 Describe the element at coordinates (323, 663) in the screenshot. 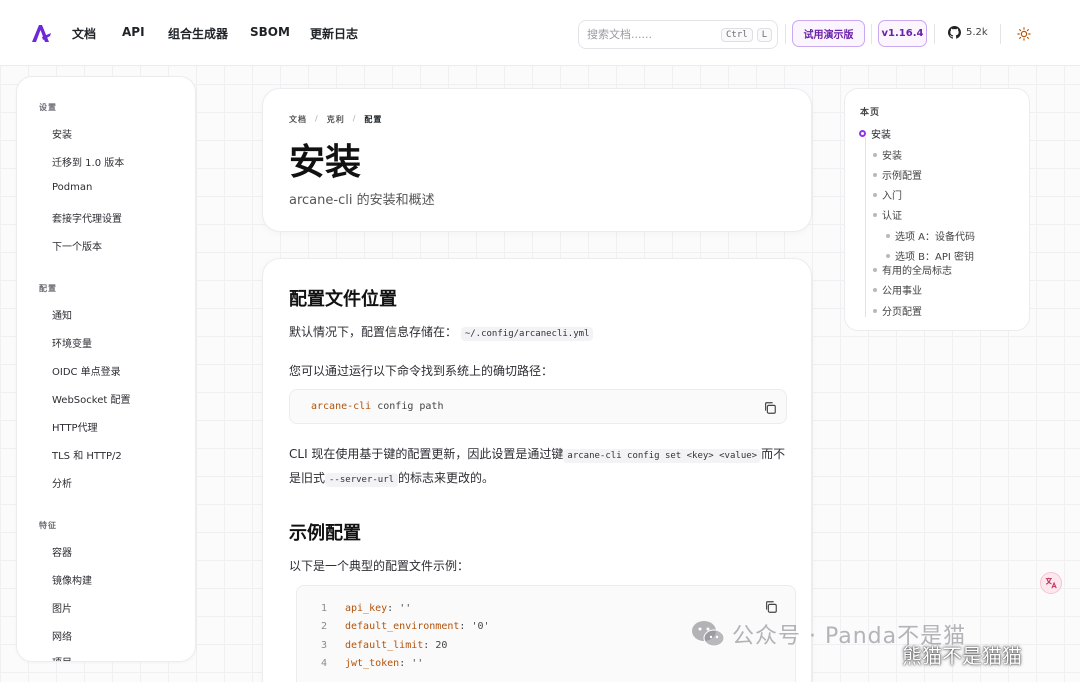

I see `line-number: 4` at that location.